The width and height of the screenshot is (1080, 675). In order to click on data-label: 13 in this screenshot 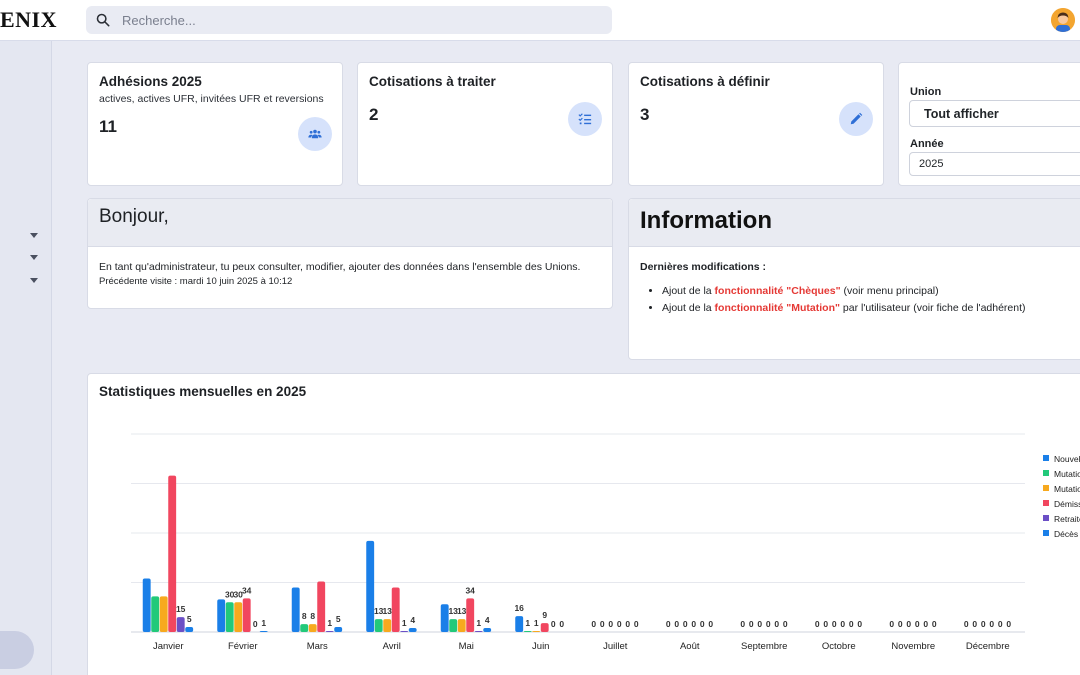, I will do `click(387, 611)`.